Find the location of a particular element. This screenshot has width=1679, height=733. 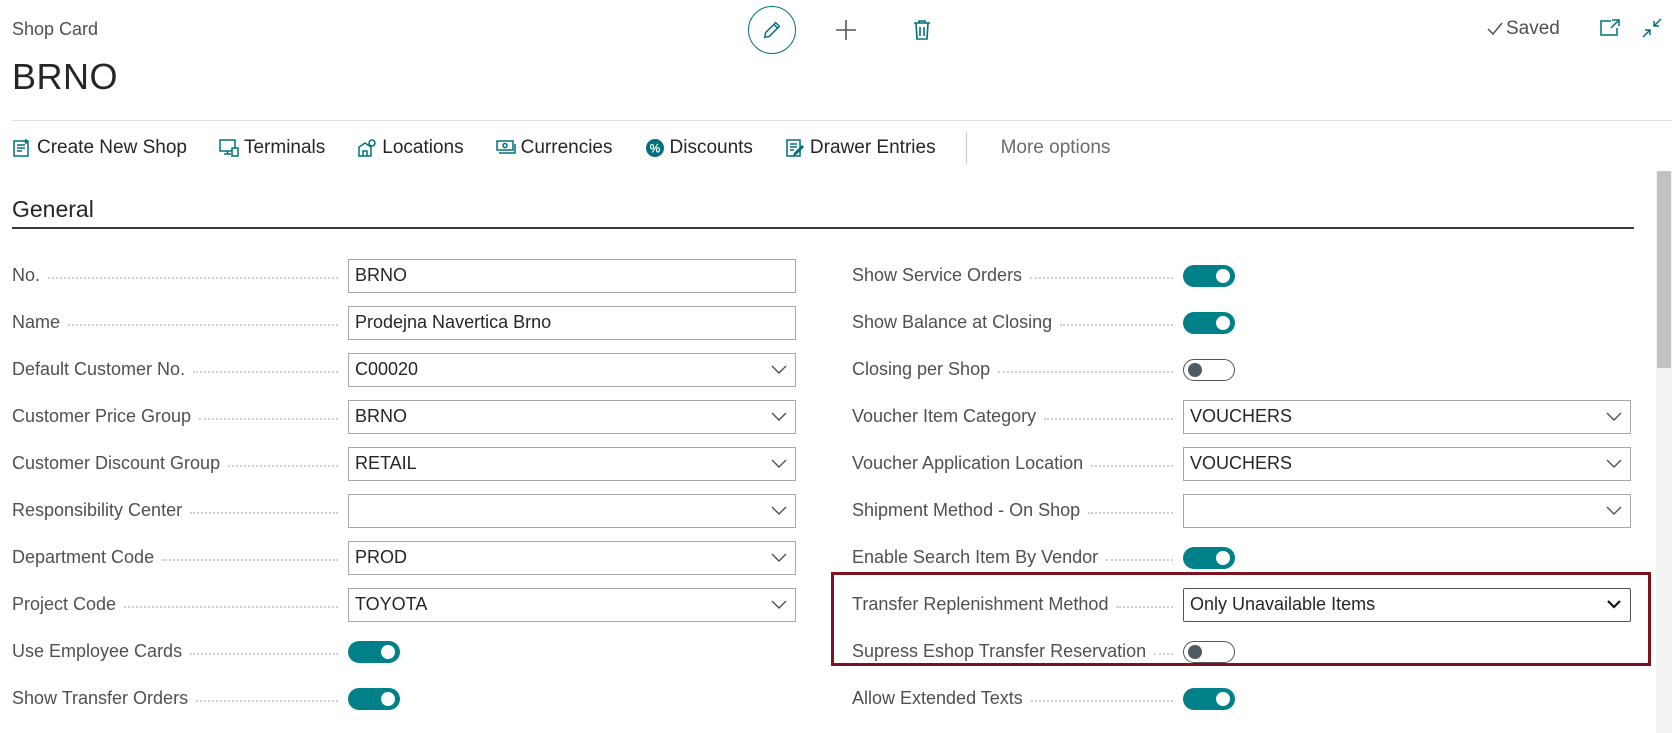

voucher-item-category-value: VOUCHERS is located at coordinates (1241, 416).